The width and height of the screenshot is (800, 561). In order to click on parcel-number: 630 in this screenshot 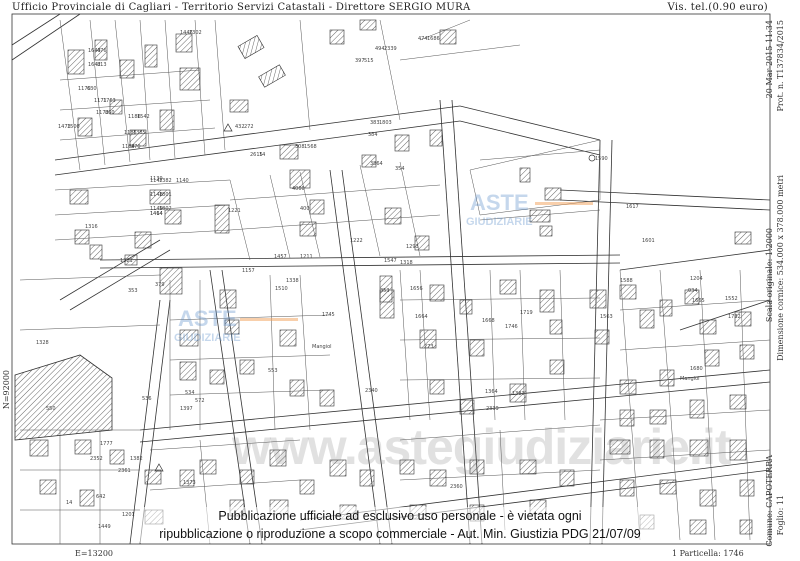, I will do `click(92, 89)`.